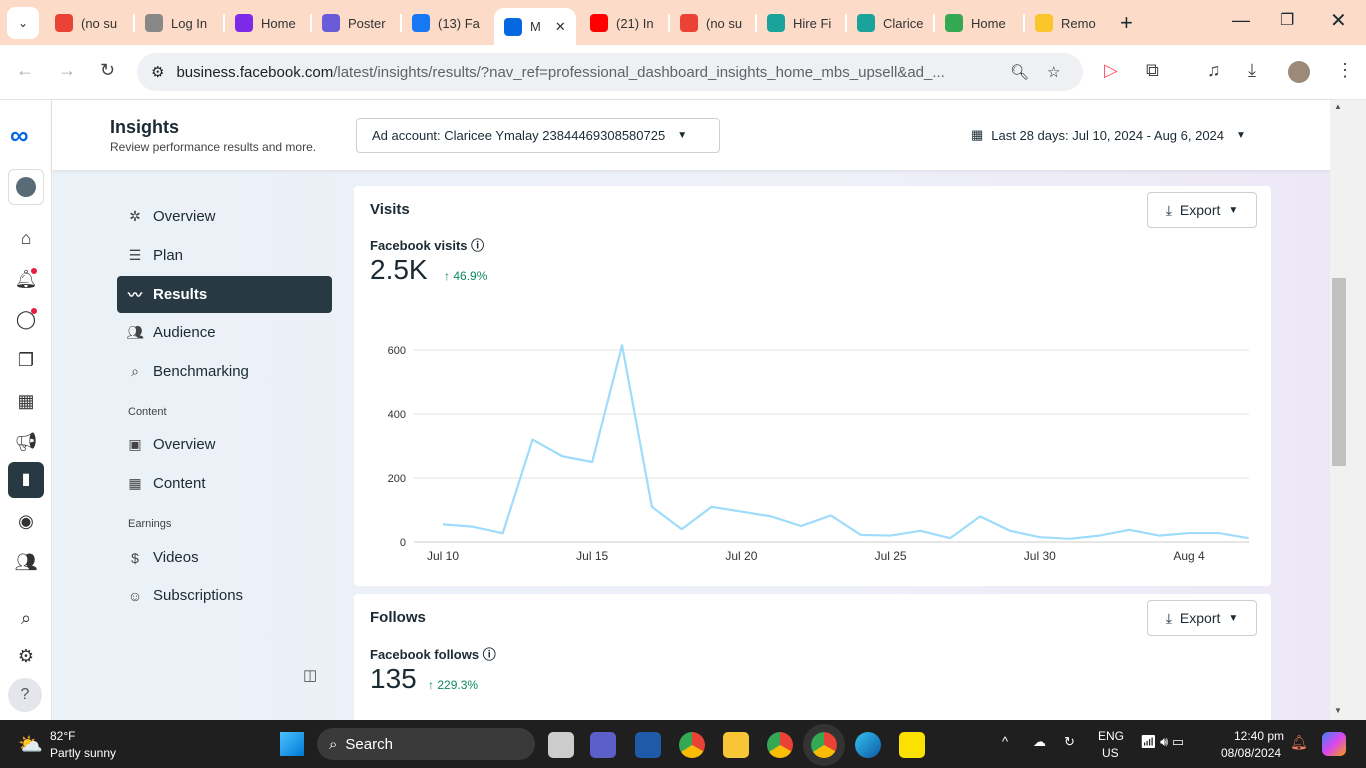  Describe the element at coordinates (1287, 20) in the screenshot. I see `restore-button: ❐` at that location.